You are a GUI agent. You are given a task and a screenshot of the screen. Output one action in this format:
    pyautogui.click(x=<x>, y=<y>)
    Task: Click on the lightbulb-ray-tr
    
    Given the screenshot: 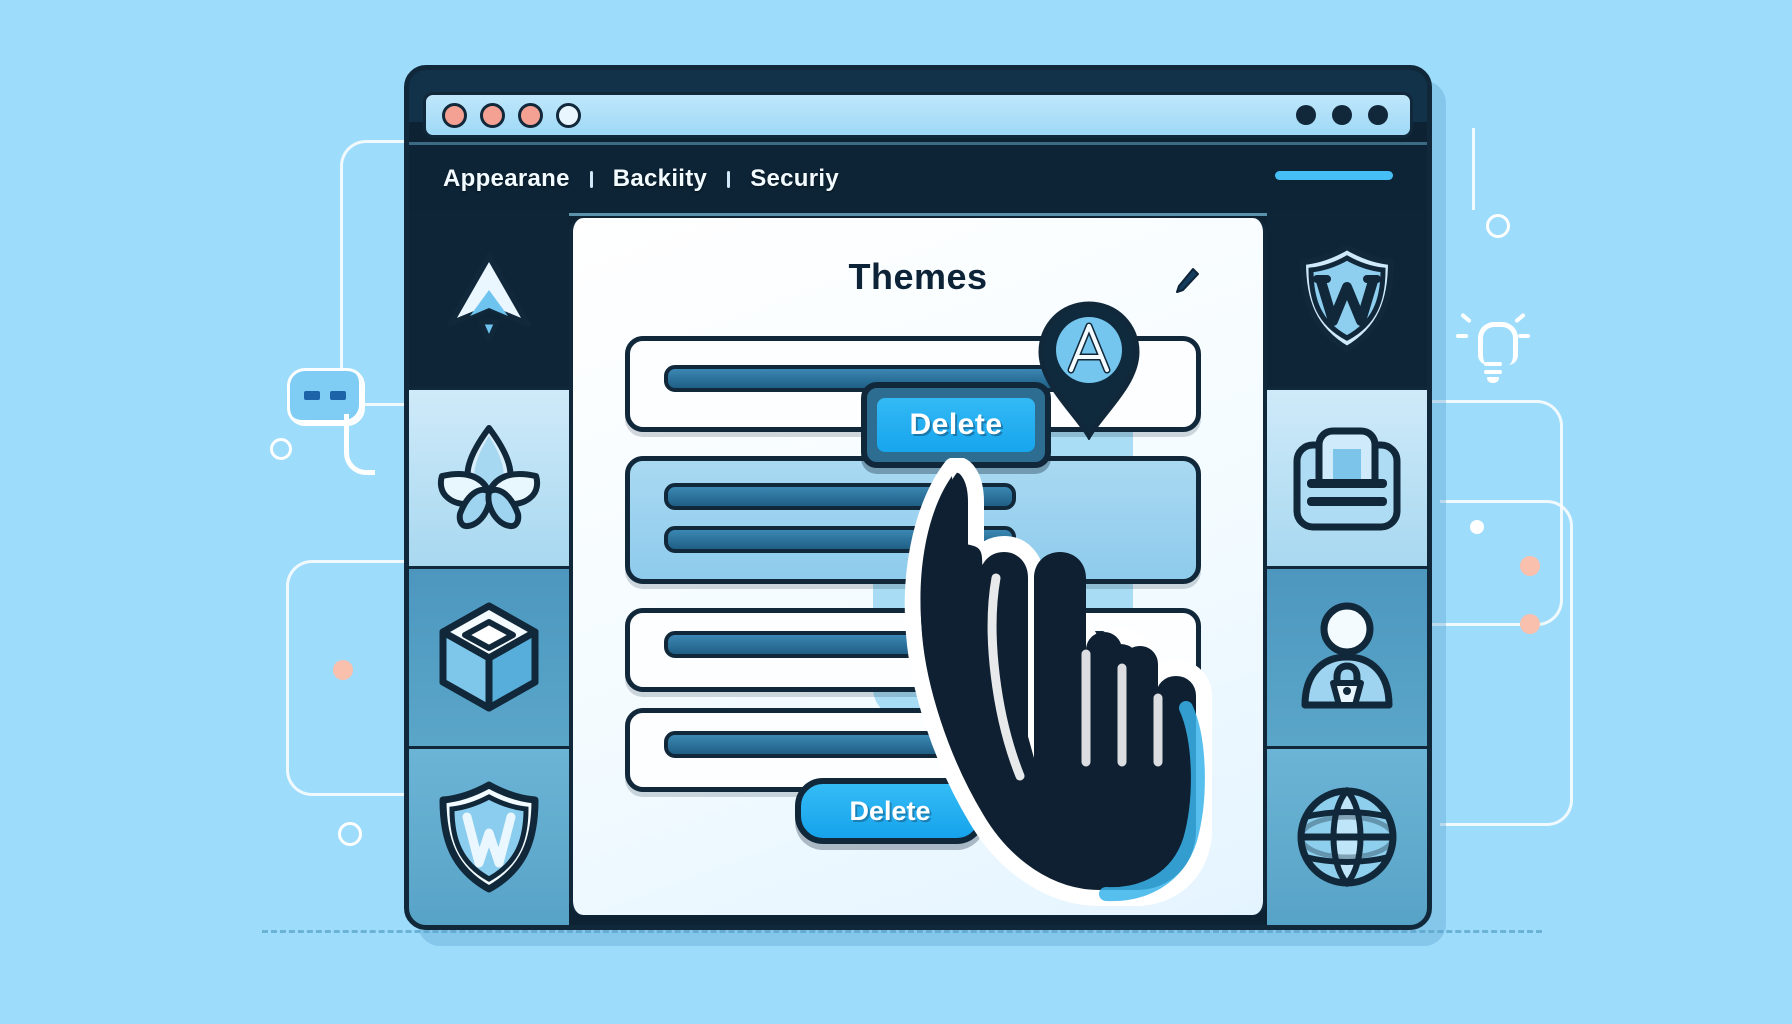 What is the action you would take?
    pyautogui.click(x=1520, y=318)
    